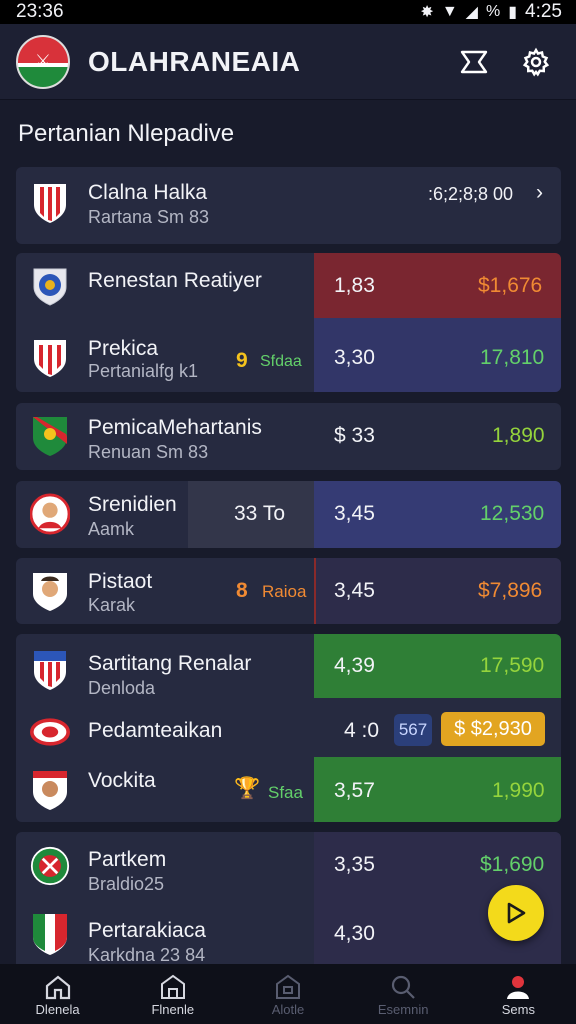 Image resolution: width=576 pixels, height=1024 pixels. What do you see at coordinates (513, 12) in the screenshot?
I see `battery-icon: ▮` at bounding box center [513, 12].